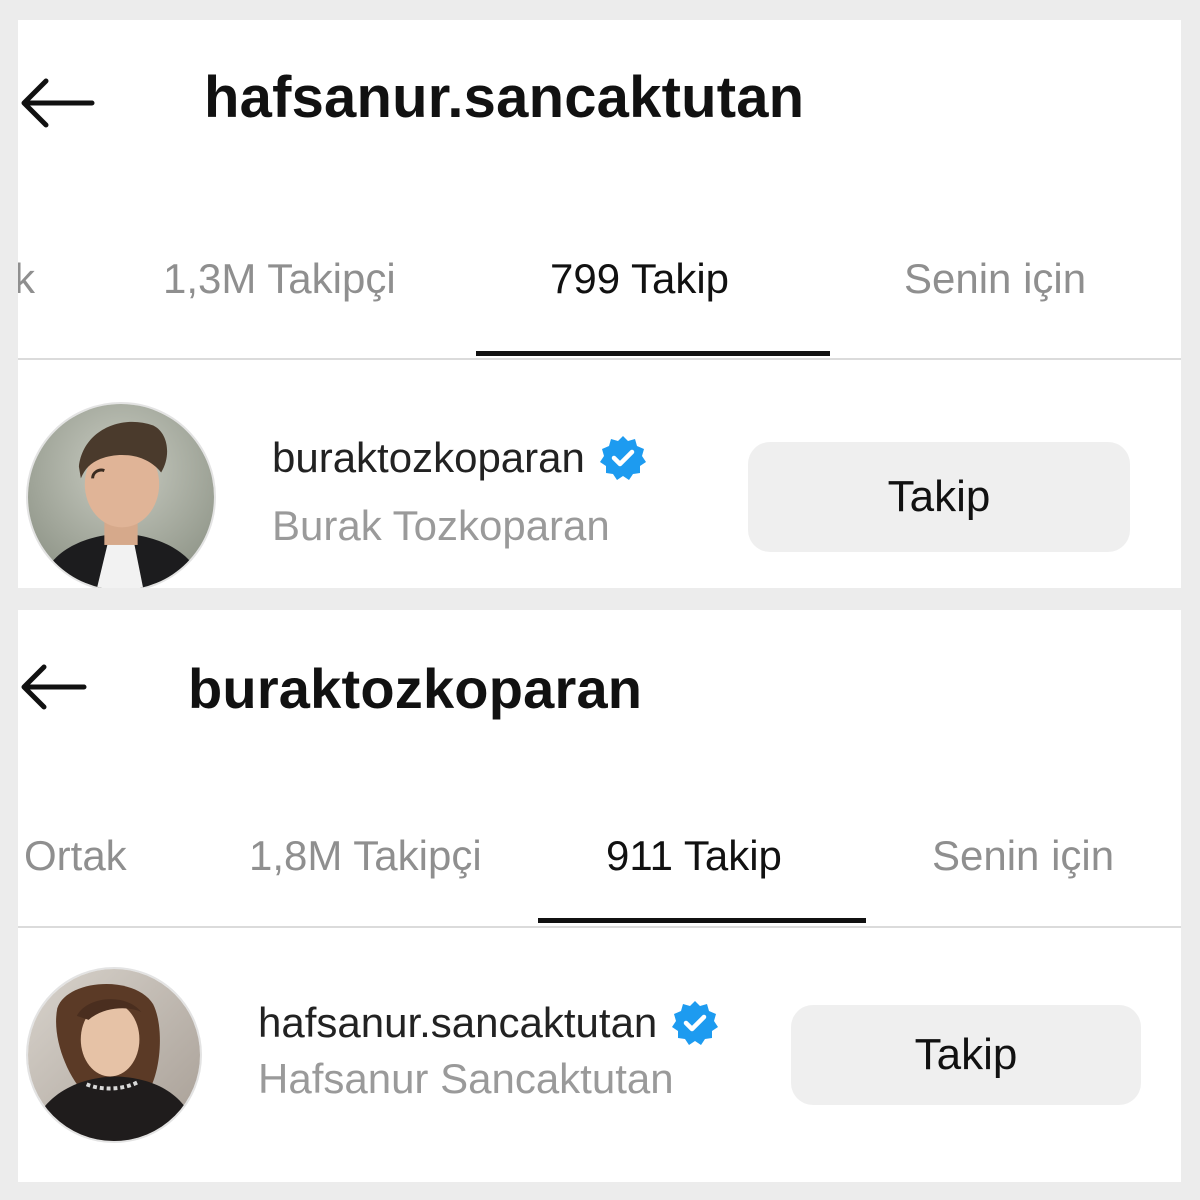 The height and width of the screenshot is (1200, 1200). Describe the element at coordinates (466, 1078) in the screenshot. I see `full-name: Hafsanur Sancaktutan` at that location.